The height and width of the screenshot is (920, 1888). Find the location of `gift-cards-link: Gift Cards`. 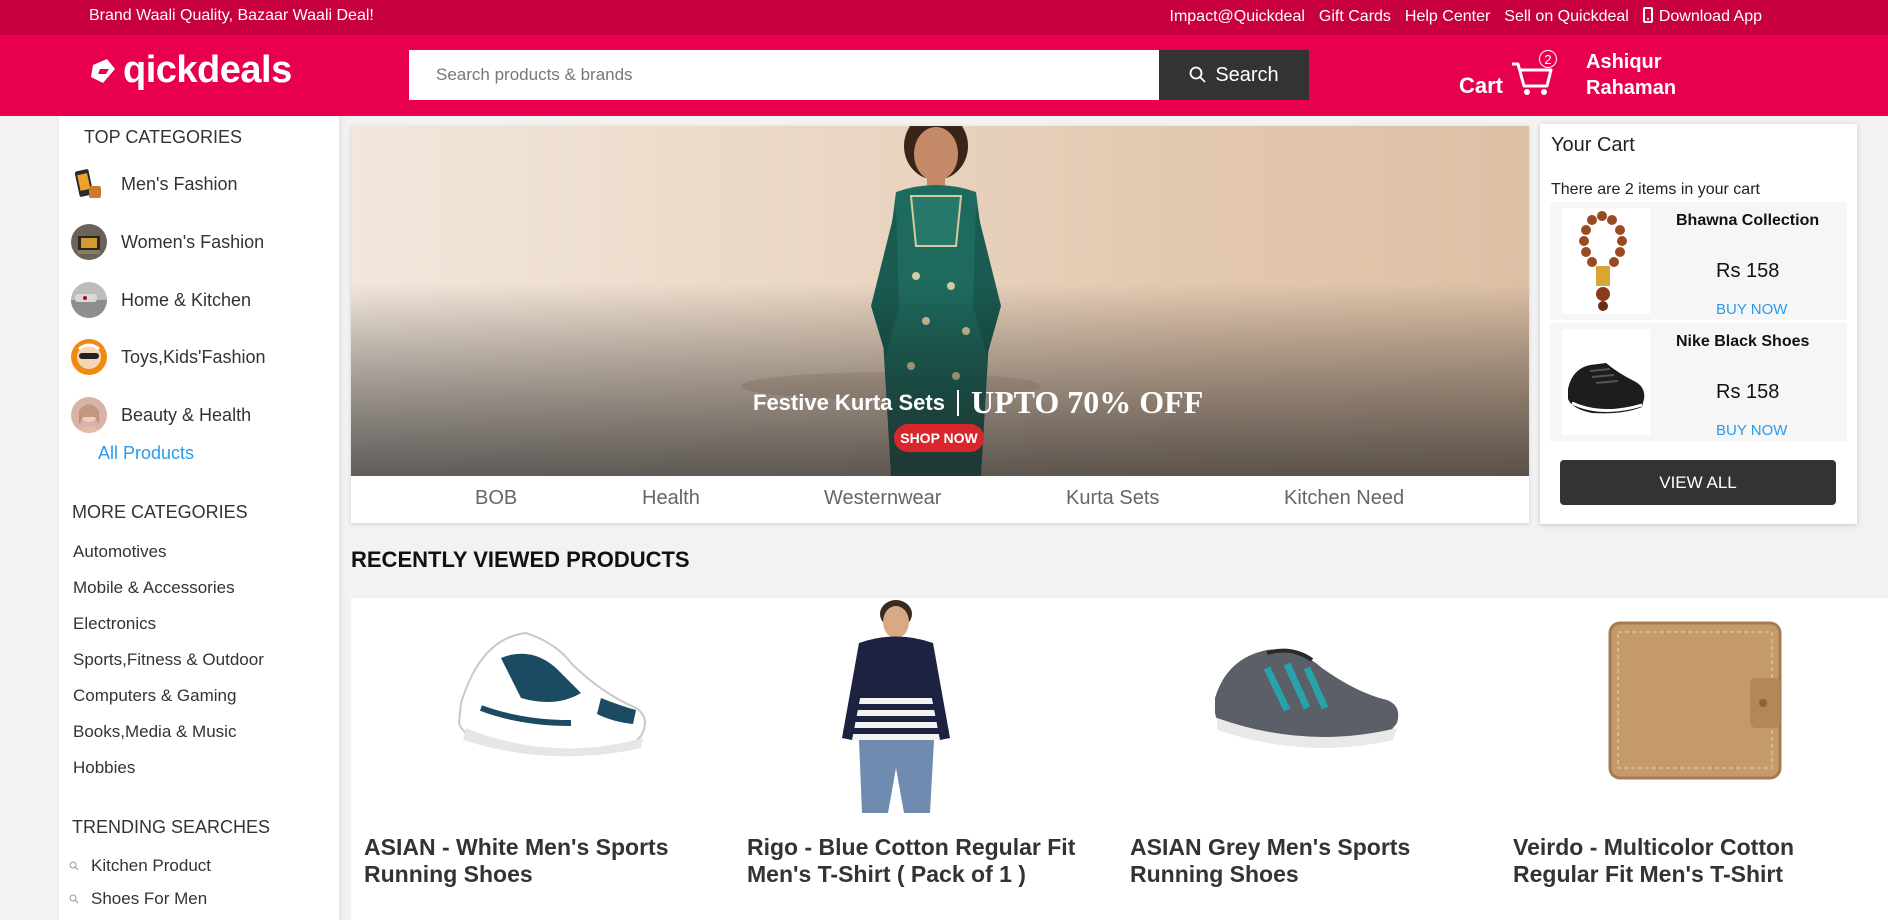

gift-cards-link: Gift Cards is located at coordinates (1355, 17).